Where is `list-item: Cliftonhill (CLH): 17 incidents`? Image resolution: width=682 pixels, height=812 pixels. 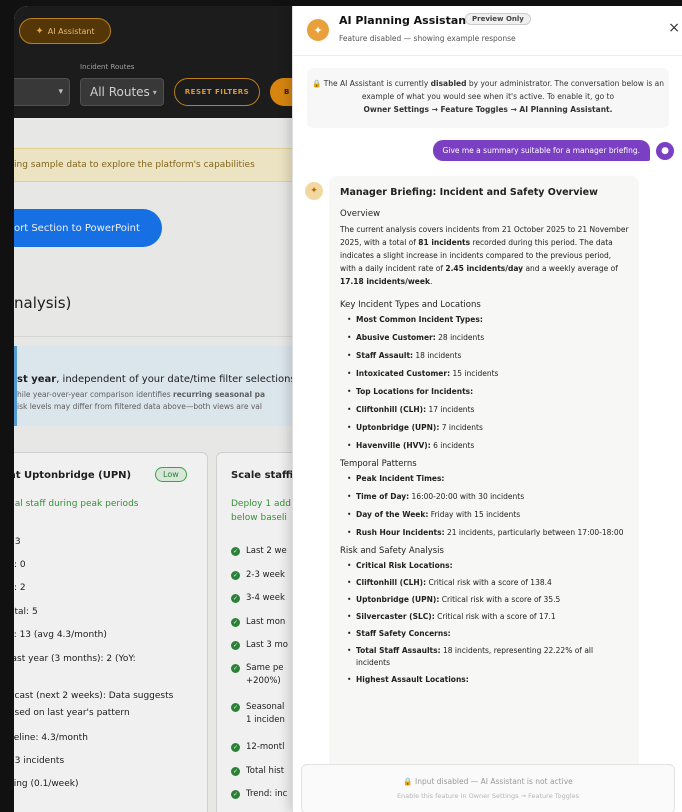
list-item: Cliftonhill (CLH): 17 incidents is located at coordinates (484, 410).